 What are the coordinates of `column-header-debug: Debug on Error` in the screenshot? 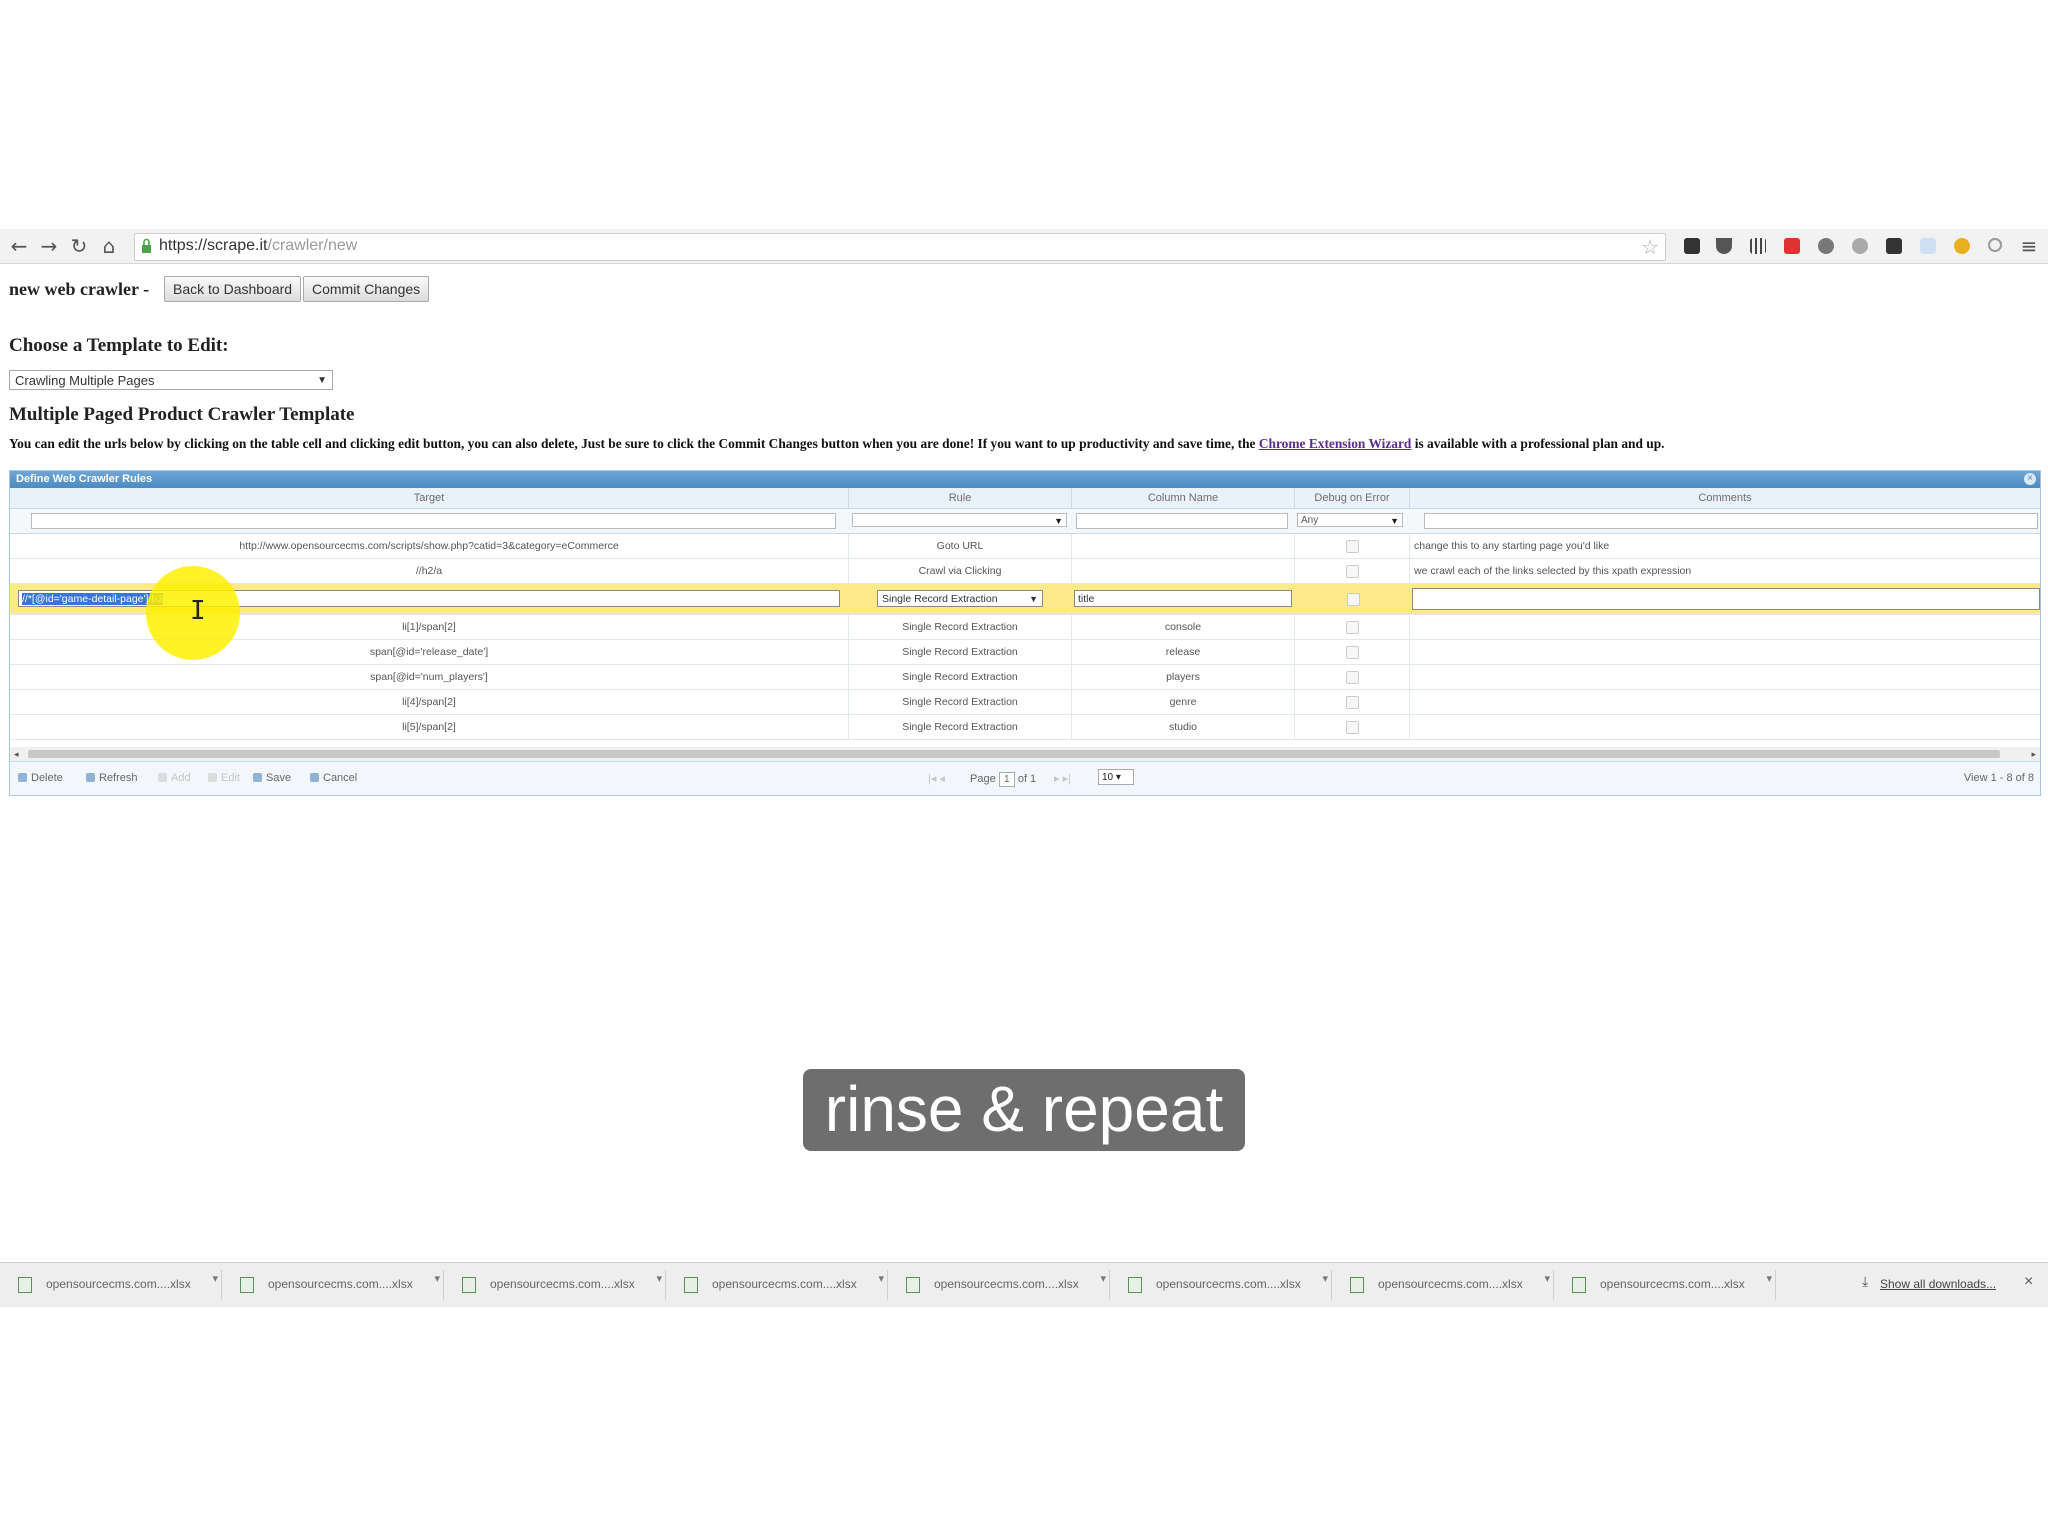 It's located at (1352, 498).